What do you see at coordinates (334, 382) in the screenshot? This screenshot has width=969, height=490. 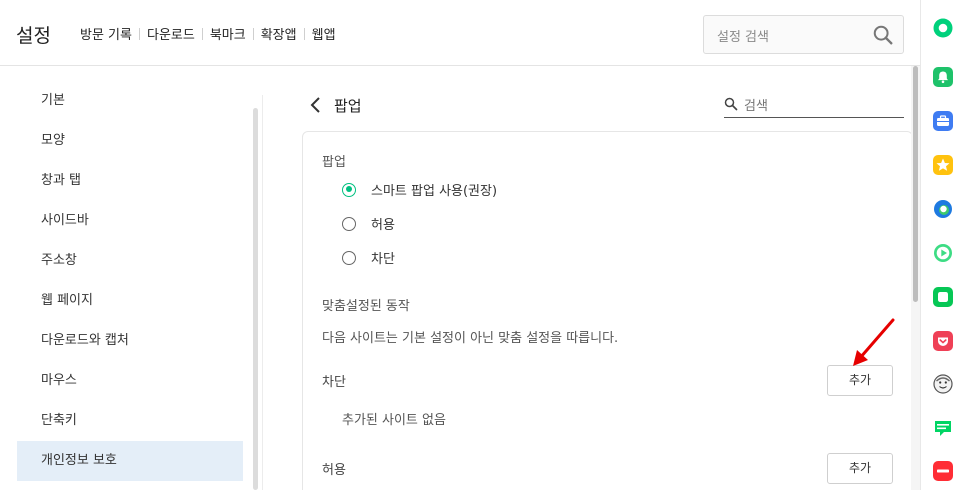 I see `block-label: 차단` at bounding box center [334, 382].